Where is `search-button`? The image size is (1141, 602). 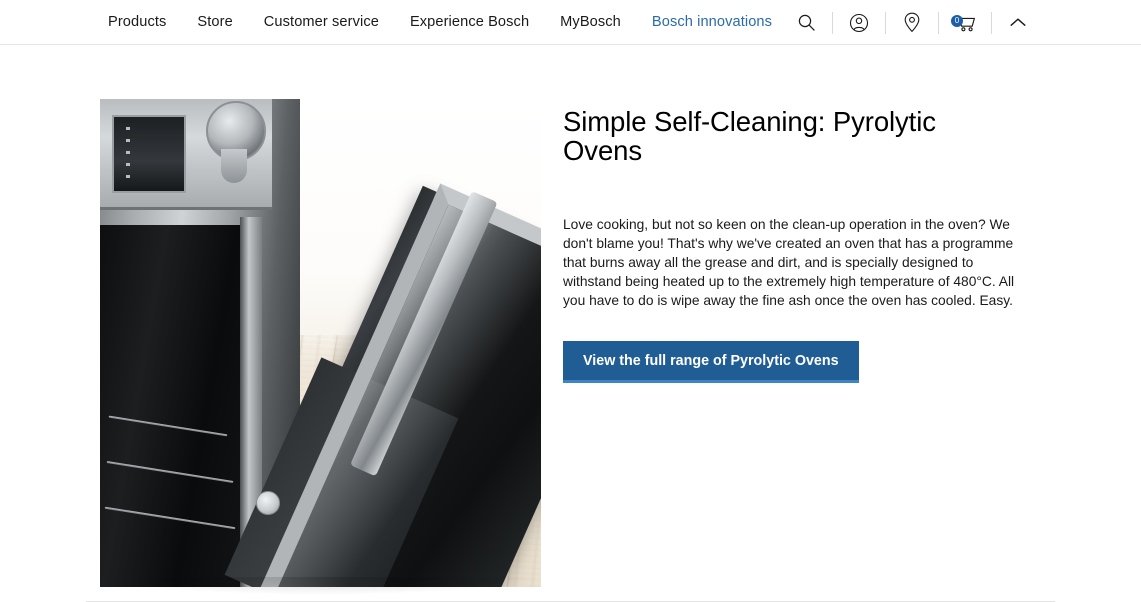
search-button is located at coordinates (806, 23).